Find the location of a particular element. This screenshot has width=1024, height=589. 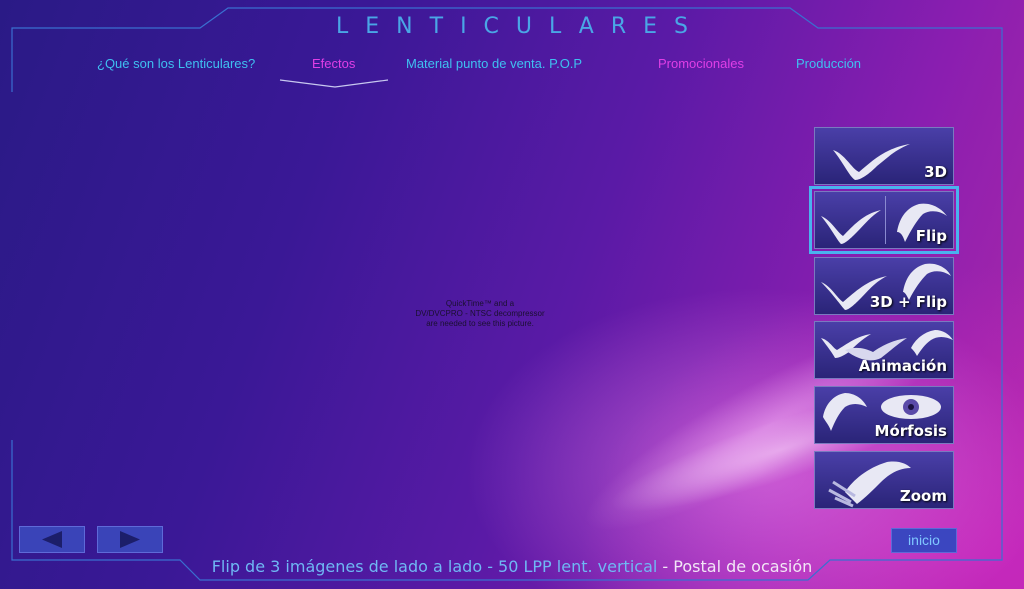

effect-zoom-button: Zoom is located at coordinates (884, 480).